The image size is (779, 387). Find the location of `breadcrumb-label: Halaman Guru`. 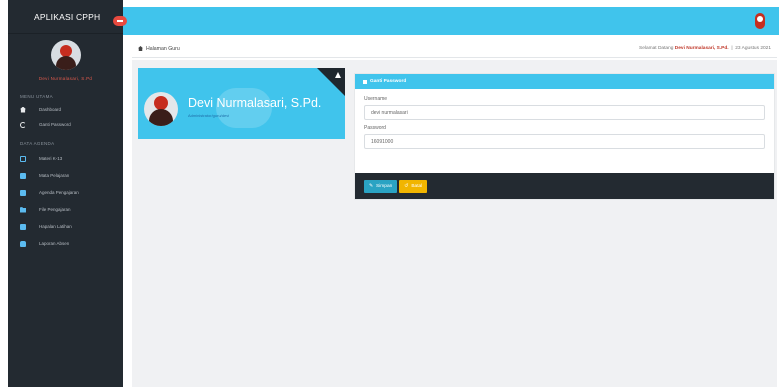

breadcrumb-label: Halaman Guru is located at coordinates (163, 48).